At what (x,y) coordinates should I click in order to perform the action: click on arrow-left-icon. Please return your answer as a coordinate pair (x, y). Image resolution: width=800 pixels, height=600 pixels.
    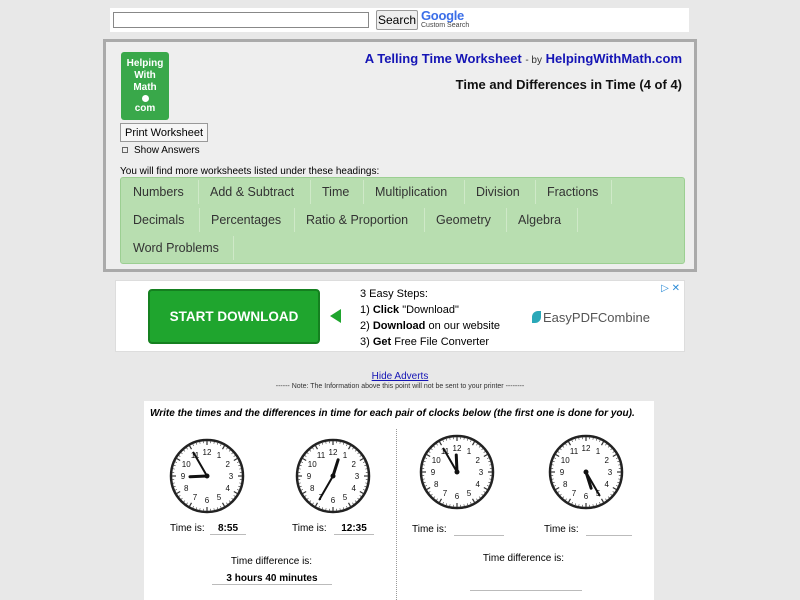
    Looking at the image, I should click on (335, 316).